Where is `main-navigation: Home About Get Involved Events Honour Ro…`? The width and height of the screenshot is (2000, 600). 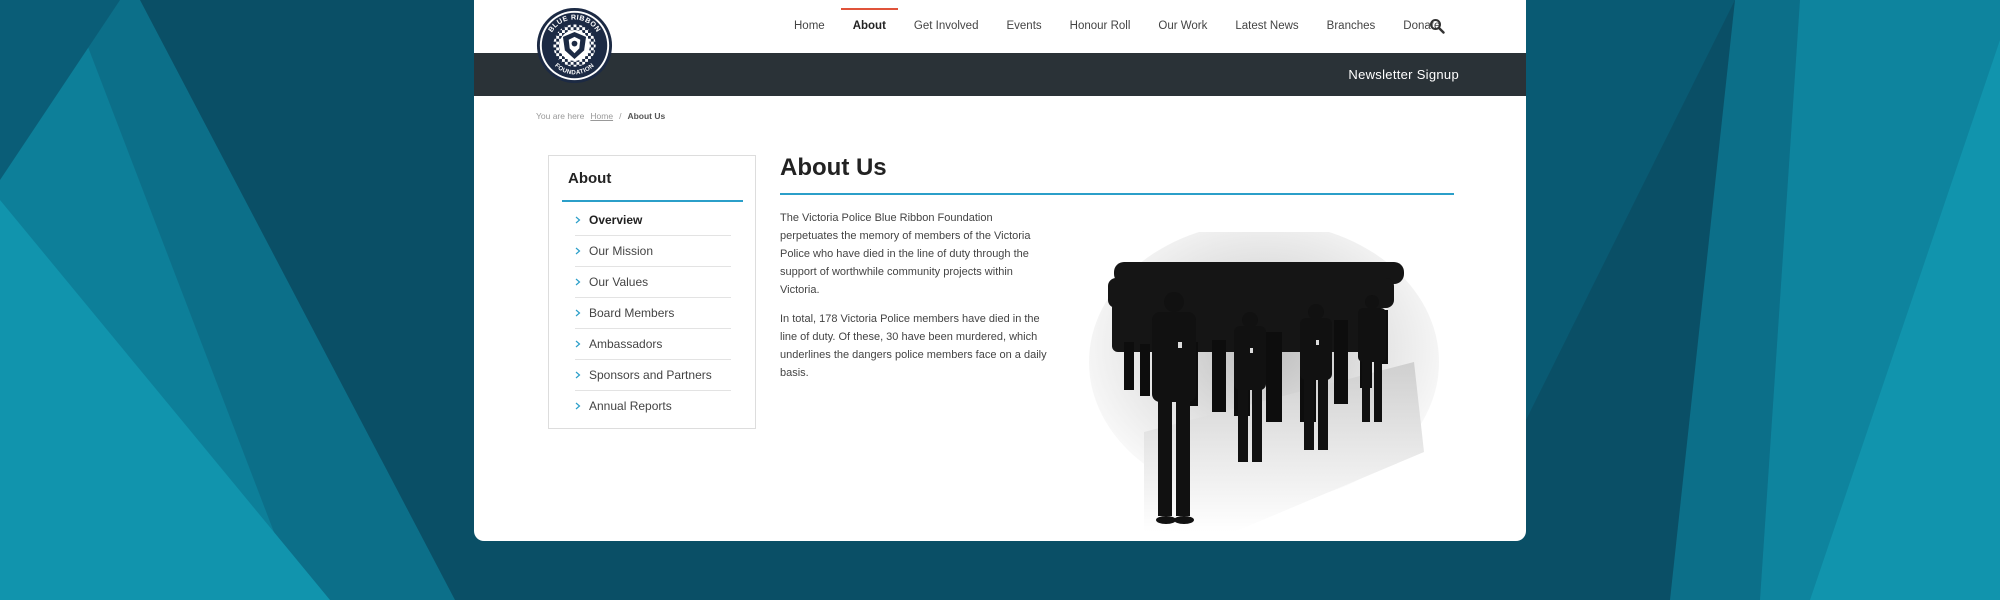
main-navigation: Home About Get Involved Events Honour Ro… is located at coordinates (1000, 26).